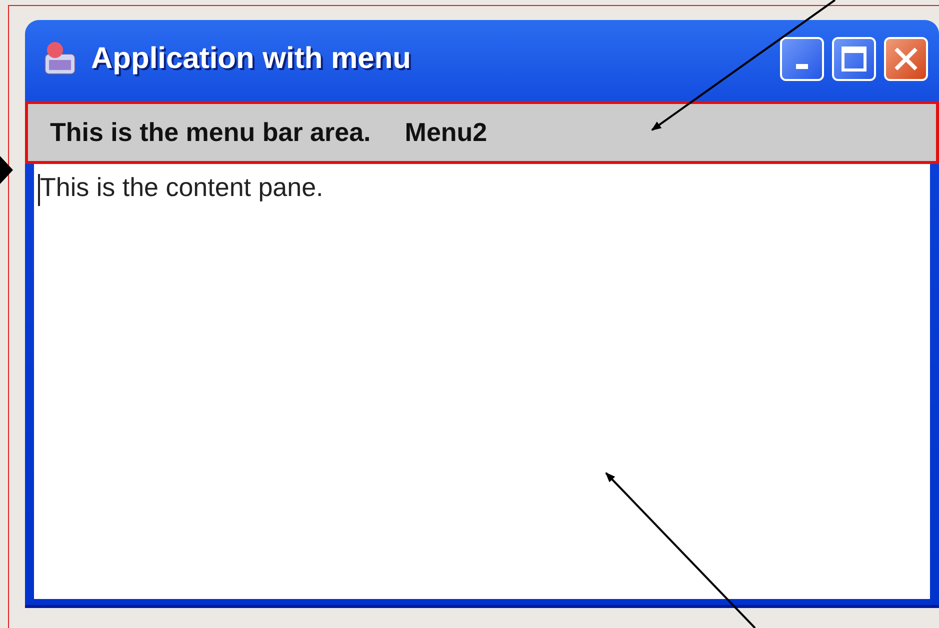 The height and width of the screenshot is (628, 939). Describe the element at coordinates (251, 59) in the screenshot. I see `window-title: Application with menu` at that location.